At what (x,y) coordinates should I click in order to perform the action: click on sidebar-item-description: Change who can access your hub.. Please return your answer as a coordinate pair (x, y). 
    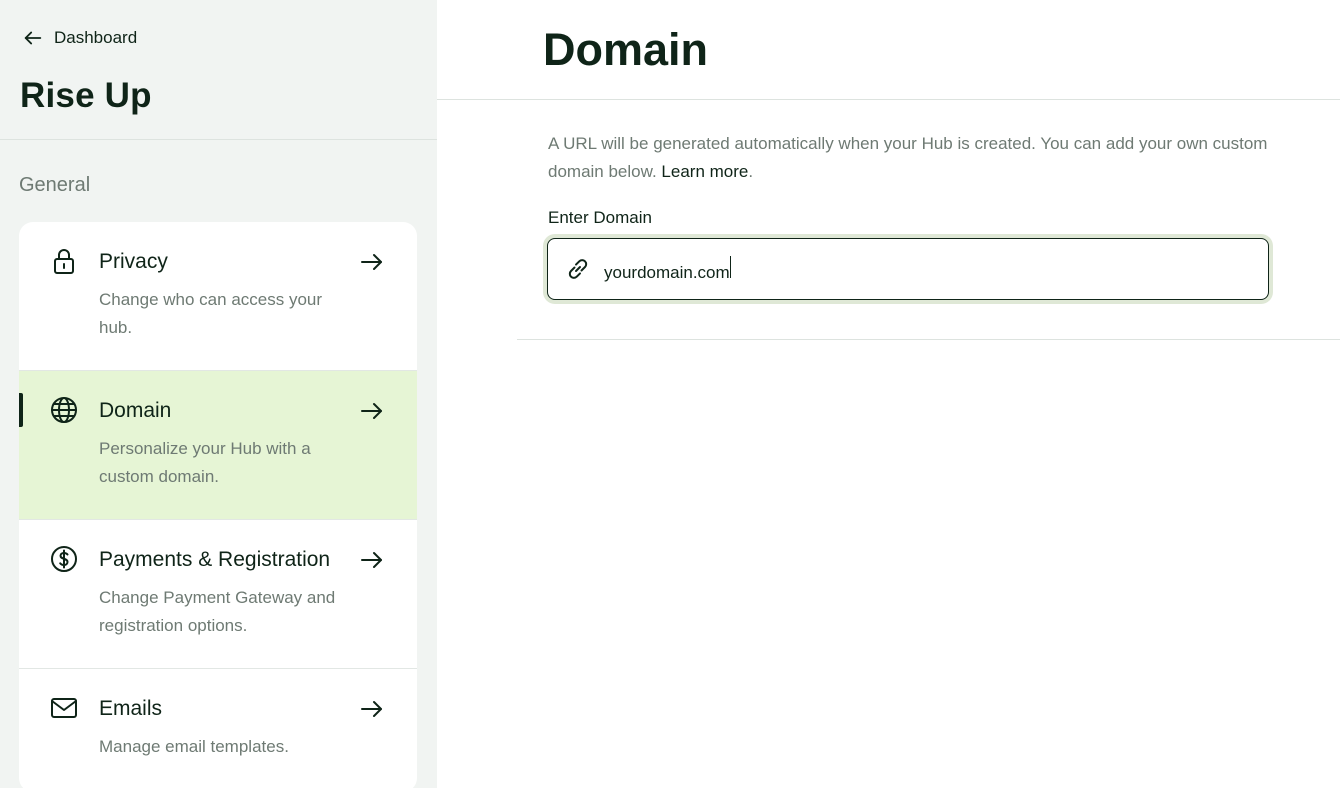
    Looking at the image, I should click on (211, 313).